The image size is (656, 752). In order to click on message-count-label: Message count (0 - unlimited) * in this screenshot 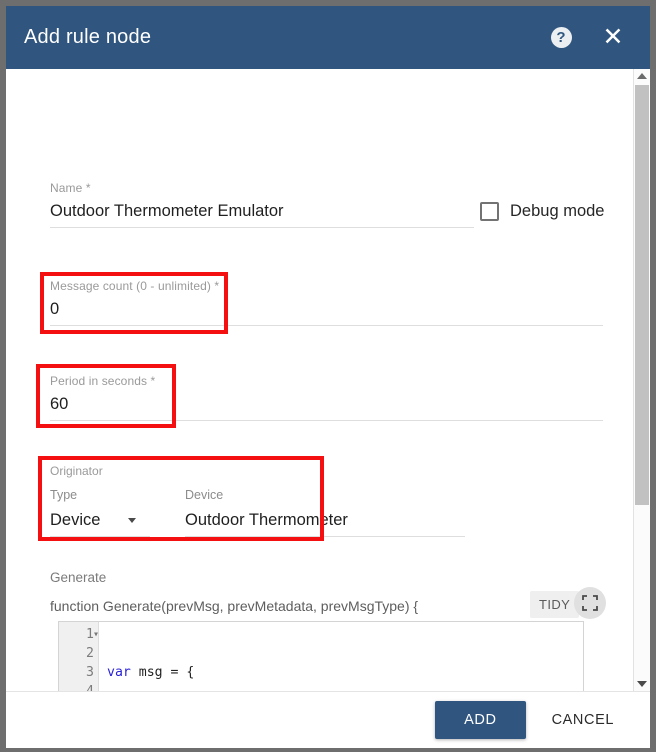, I will do `click(135, 286)`.